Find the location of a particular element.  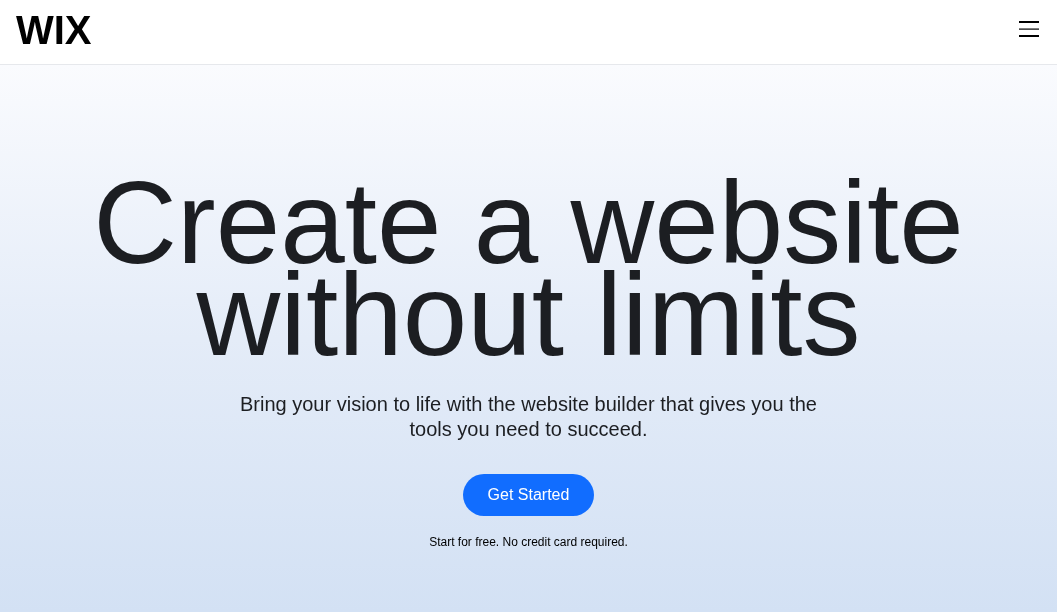

menu-button is located at coordinates (1029, 29).